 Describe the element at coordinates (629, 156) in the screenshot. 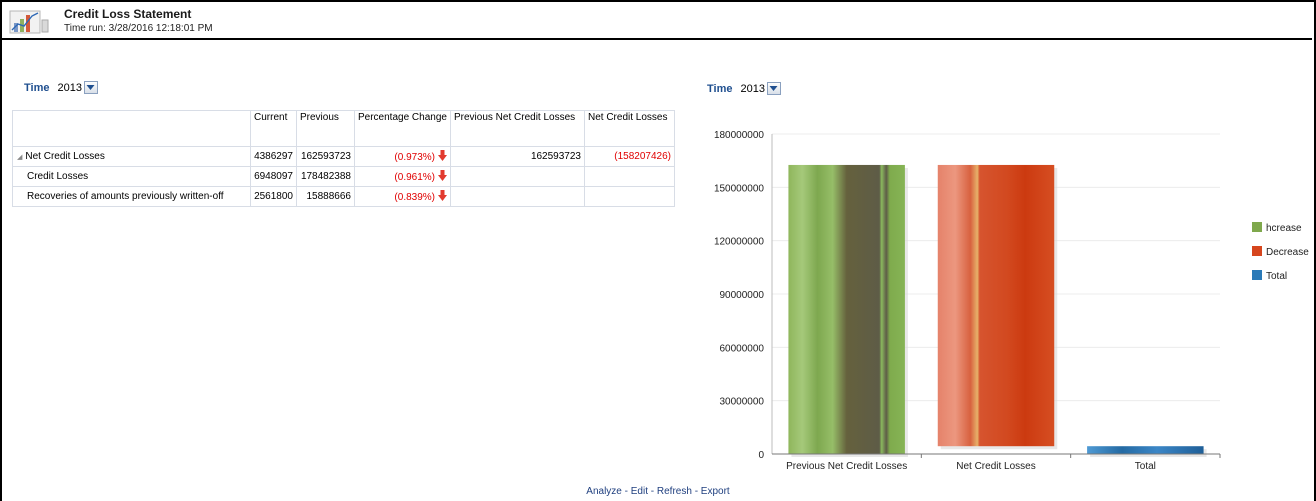

I see `cell-net-credit-losses: (158207426)` at that location.